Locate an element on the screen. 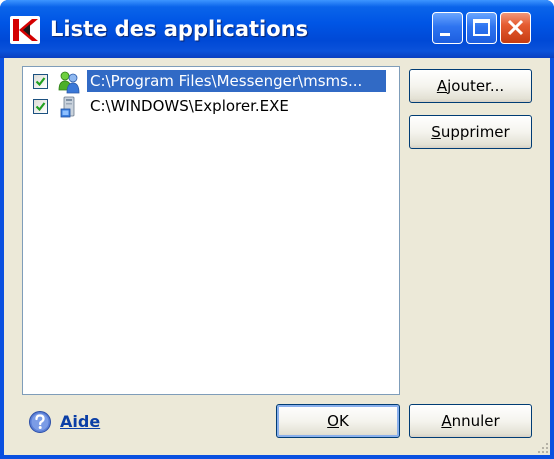  title-bar: Liste des applications is located at coordinates (277, 29).